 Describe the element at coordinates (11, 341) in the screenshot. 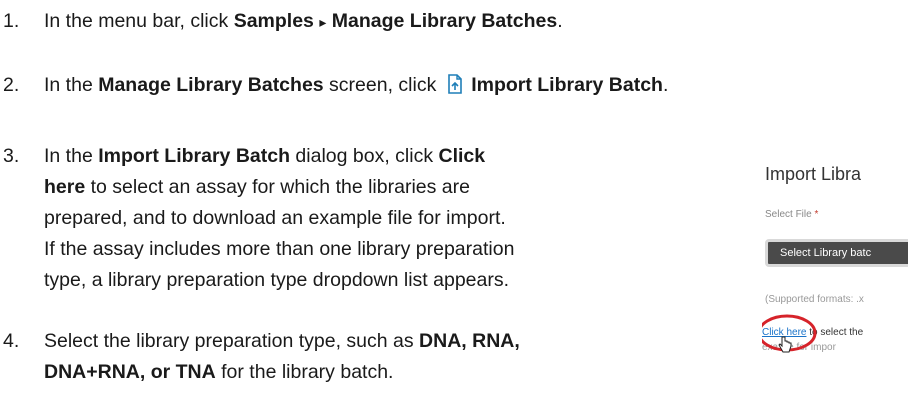

I see `step-number: 4.` at that location.